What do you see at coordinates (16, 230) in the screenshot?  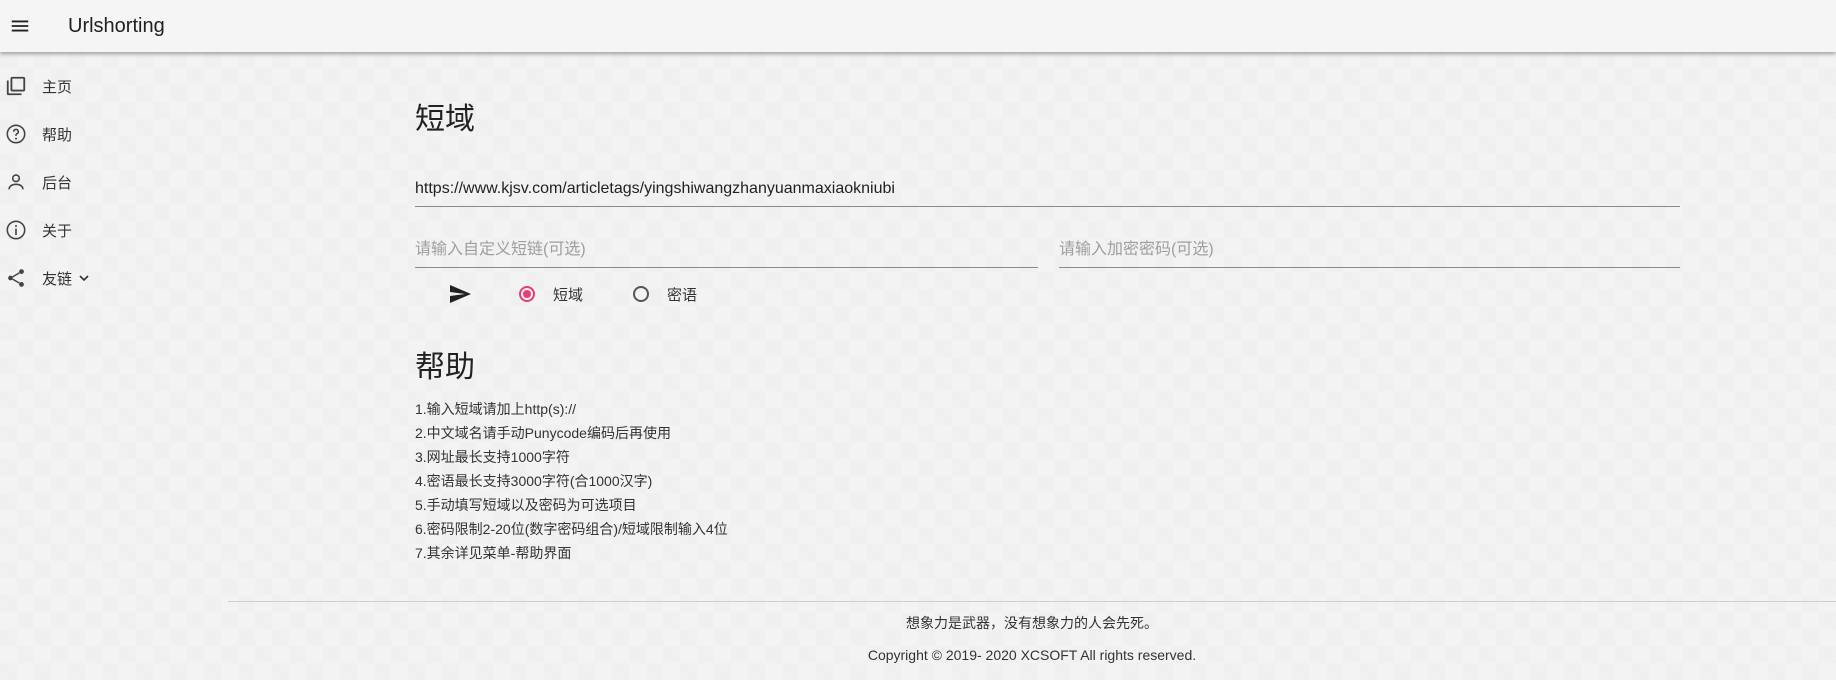 I see `info-icon` at bounding box center [16, 230].